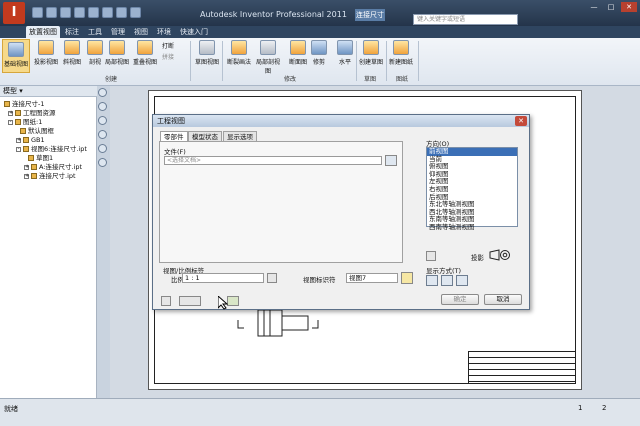 The image size is (640, 426). Describe the element at coordinates (319, 53) in the screenshot. I see `crop-button: 修剪` at that location.